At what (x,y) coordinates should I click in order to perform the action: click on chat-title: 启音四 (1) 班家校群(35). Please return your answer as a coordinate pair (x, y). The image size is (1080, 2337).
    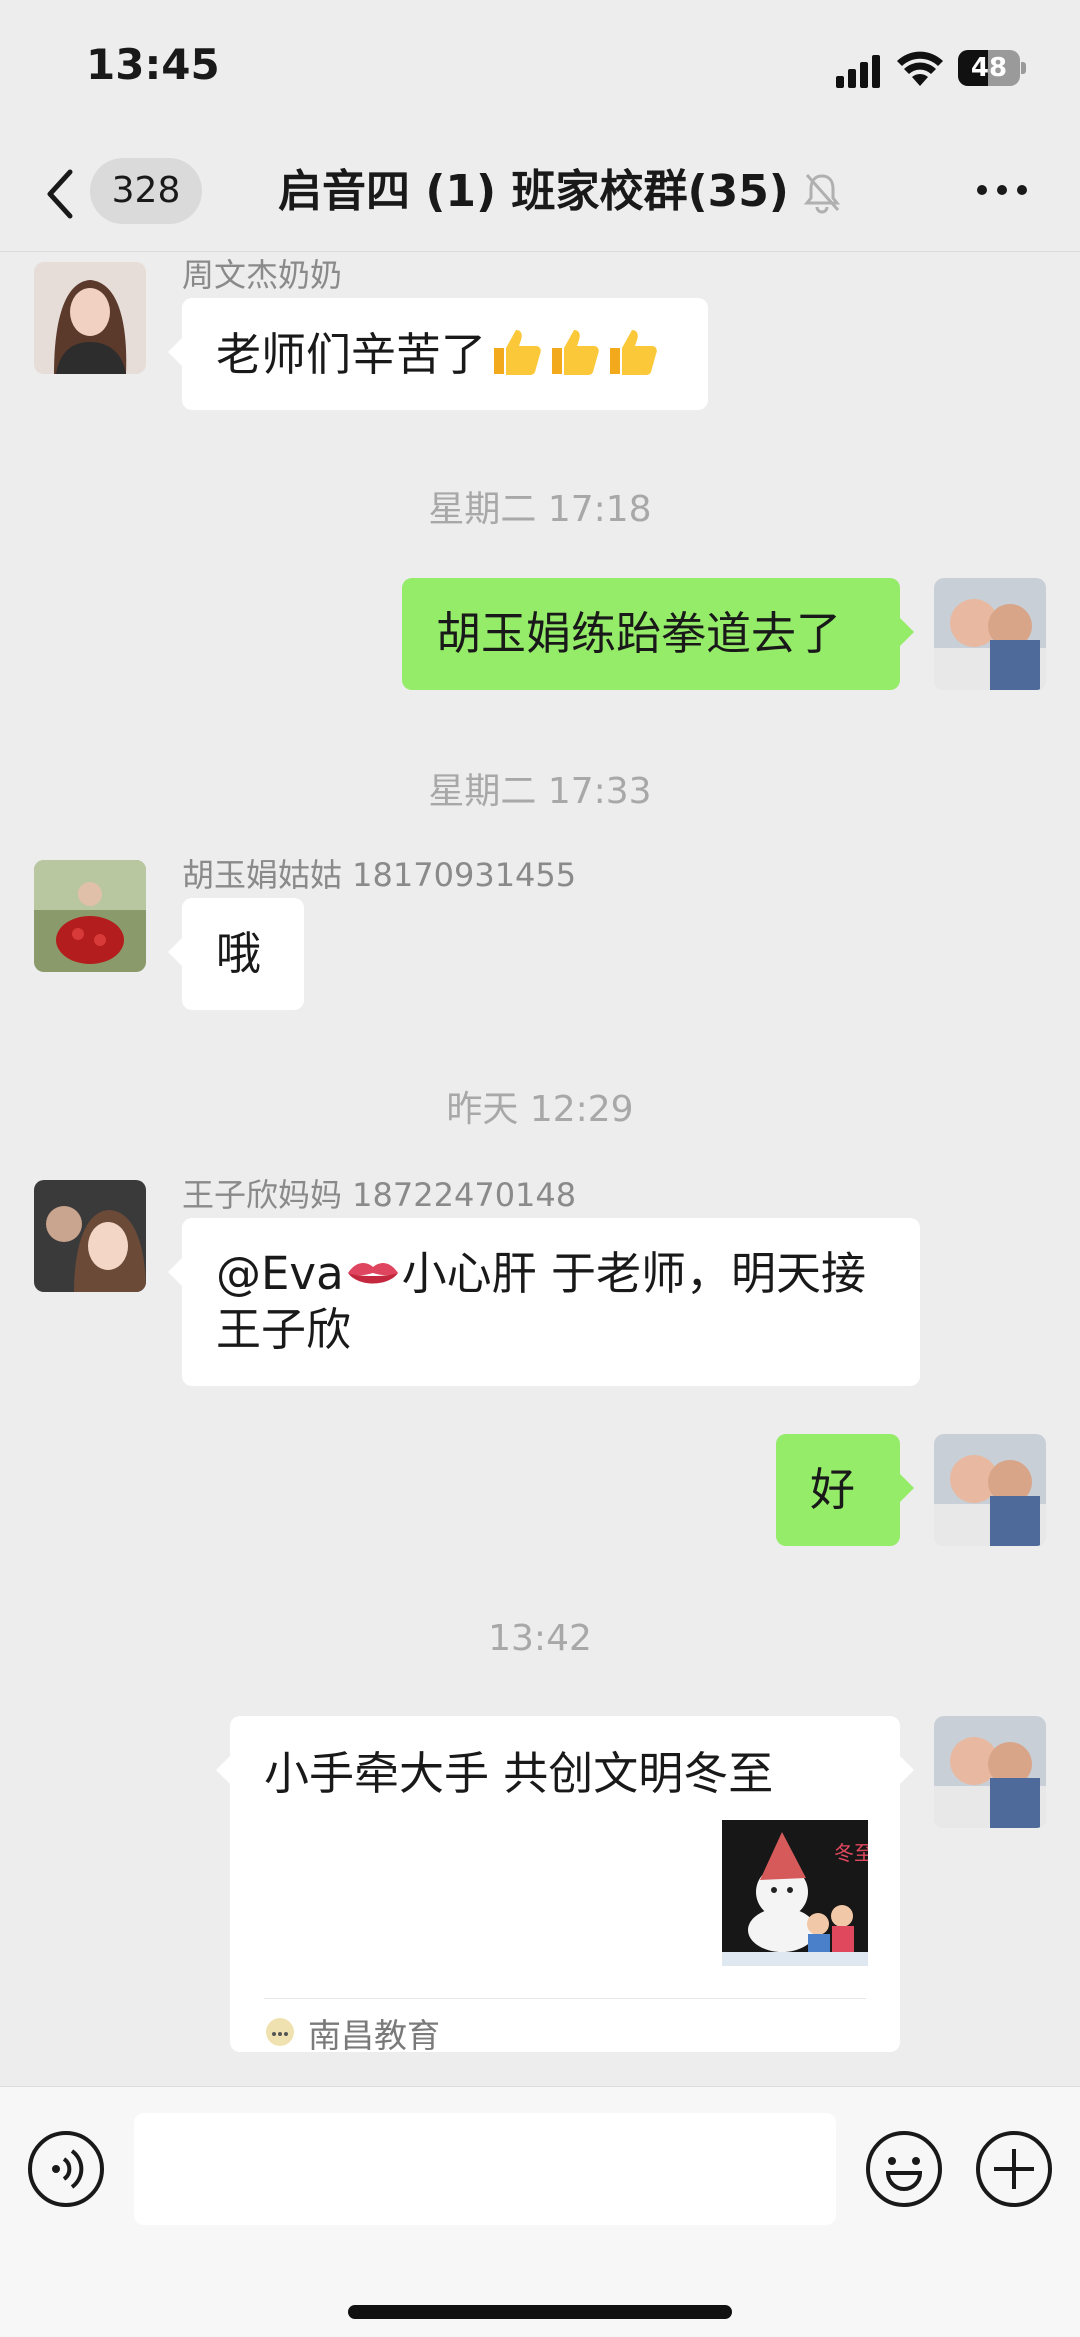
    Looking at the image, I should click on (533, 192).